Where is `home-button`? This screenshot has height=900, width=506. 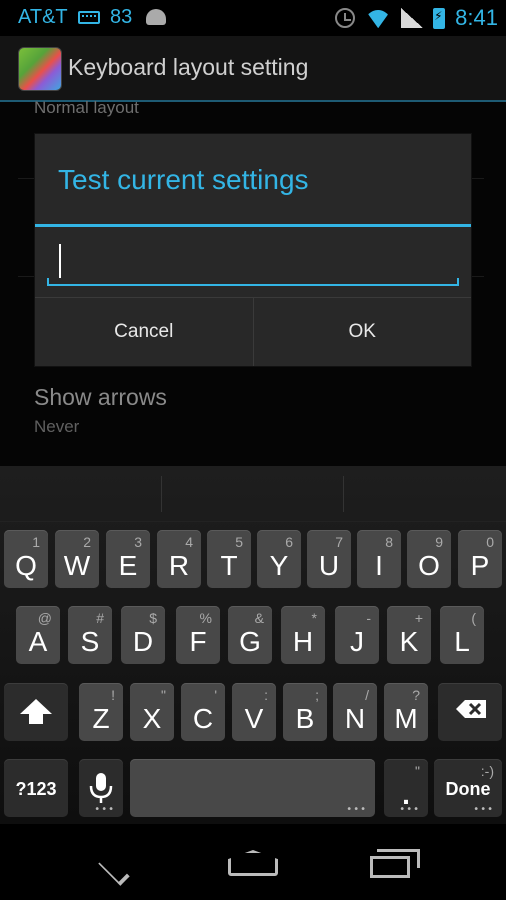 home-button is located at coordinates (250, 864).